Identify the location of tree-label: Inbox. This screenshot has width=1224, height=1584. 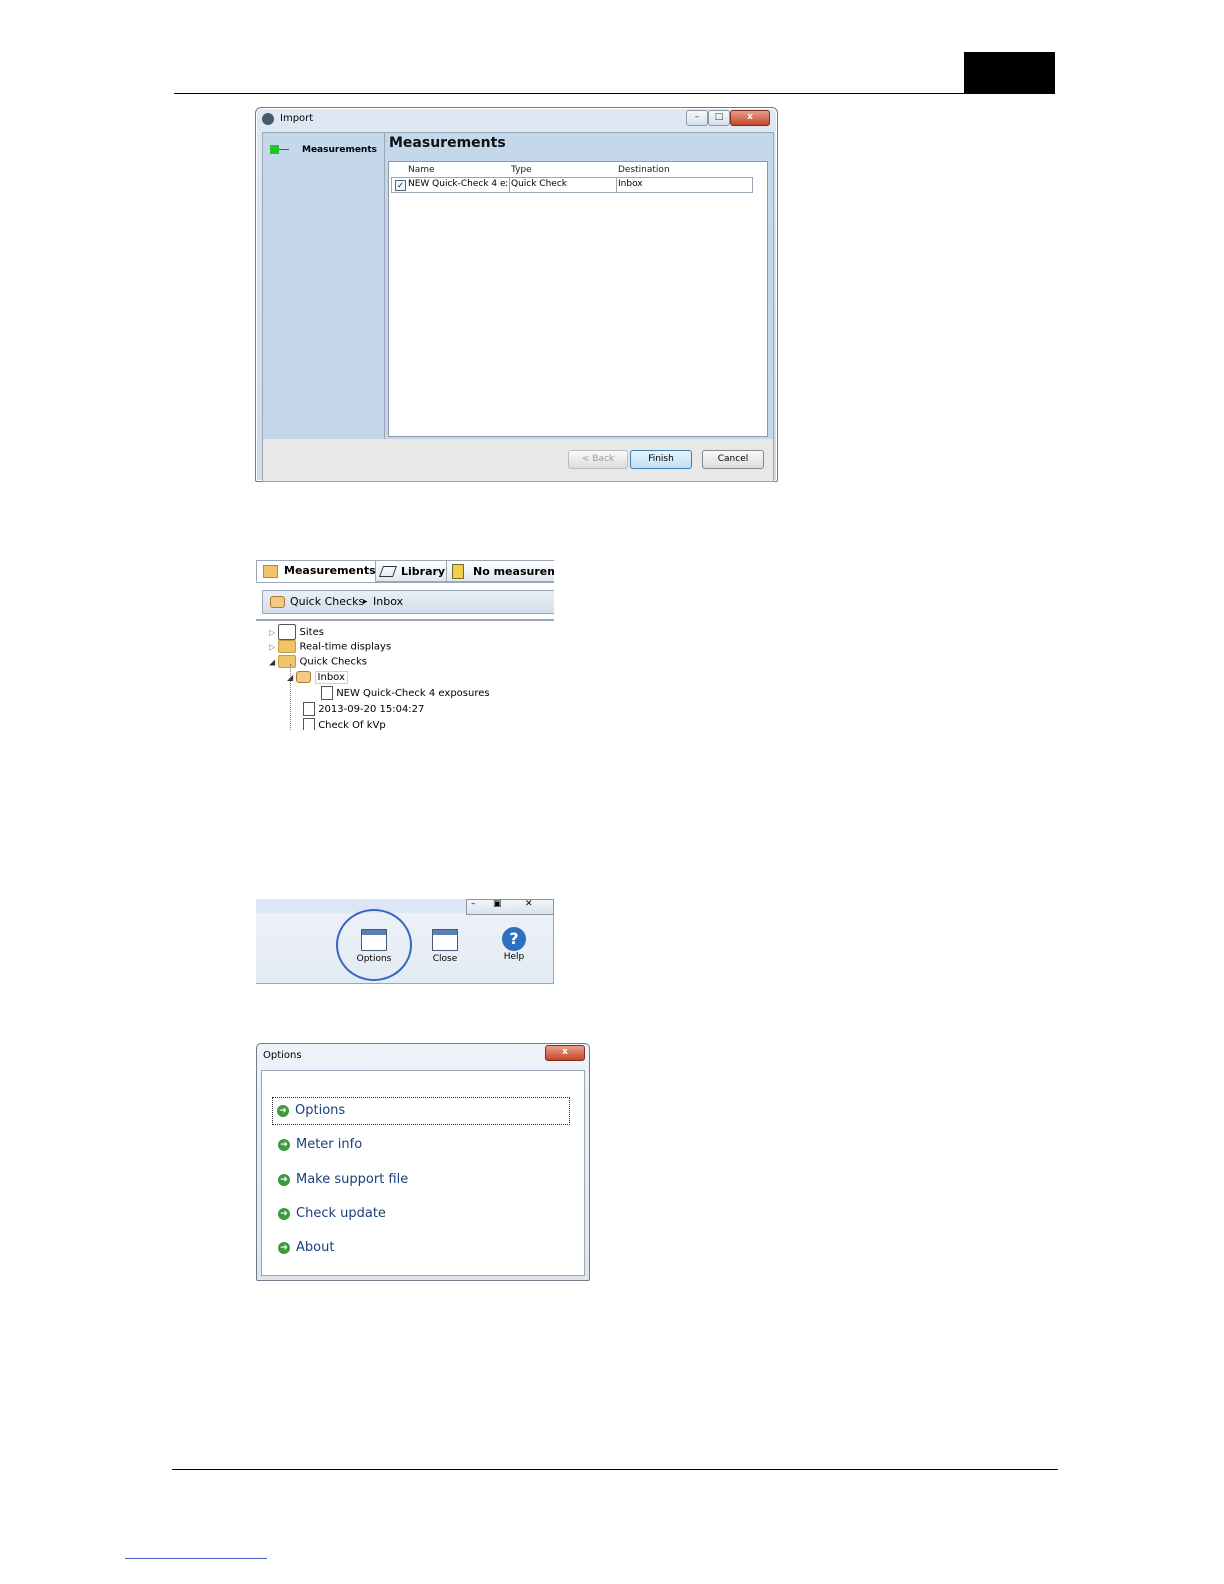
(331, 677).